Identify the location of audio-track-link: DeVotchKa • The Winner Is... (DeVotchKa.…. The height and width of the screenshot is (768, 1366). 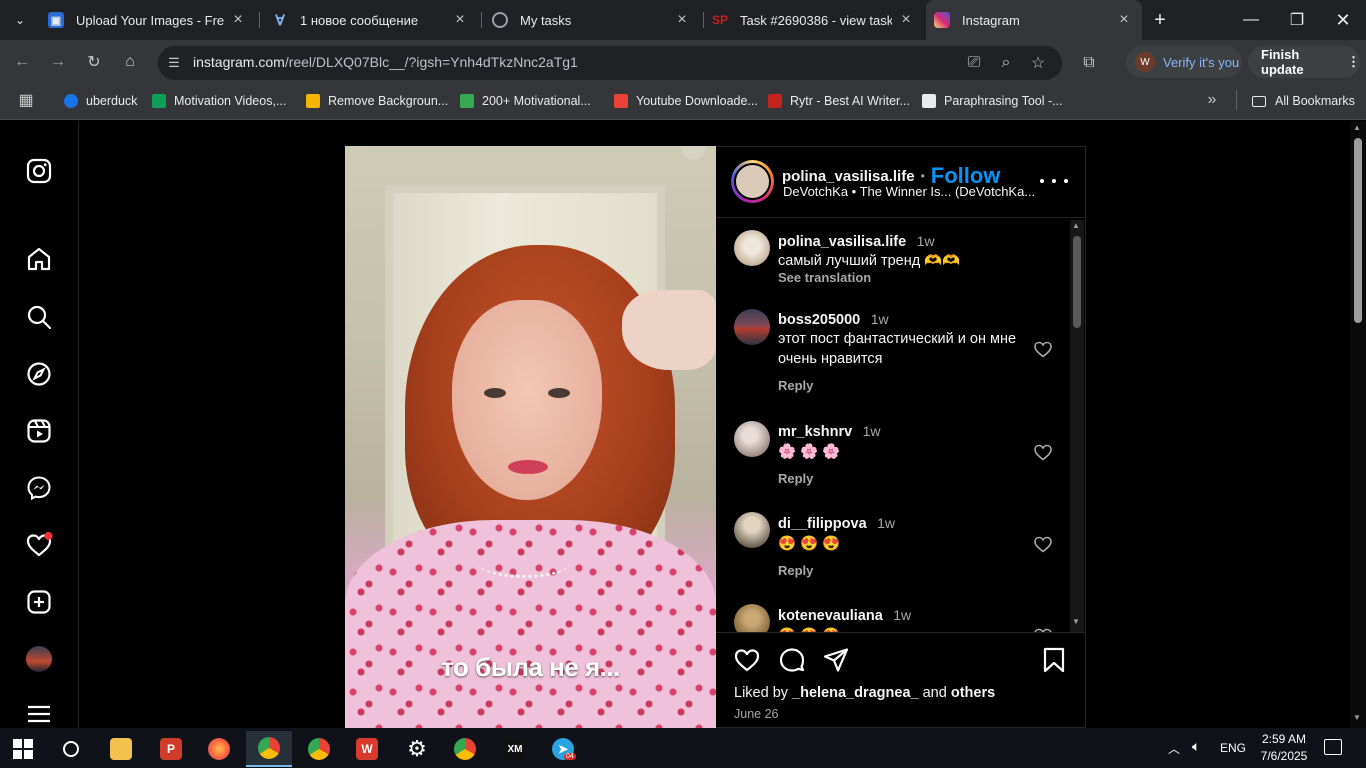
(909, 191).